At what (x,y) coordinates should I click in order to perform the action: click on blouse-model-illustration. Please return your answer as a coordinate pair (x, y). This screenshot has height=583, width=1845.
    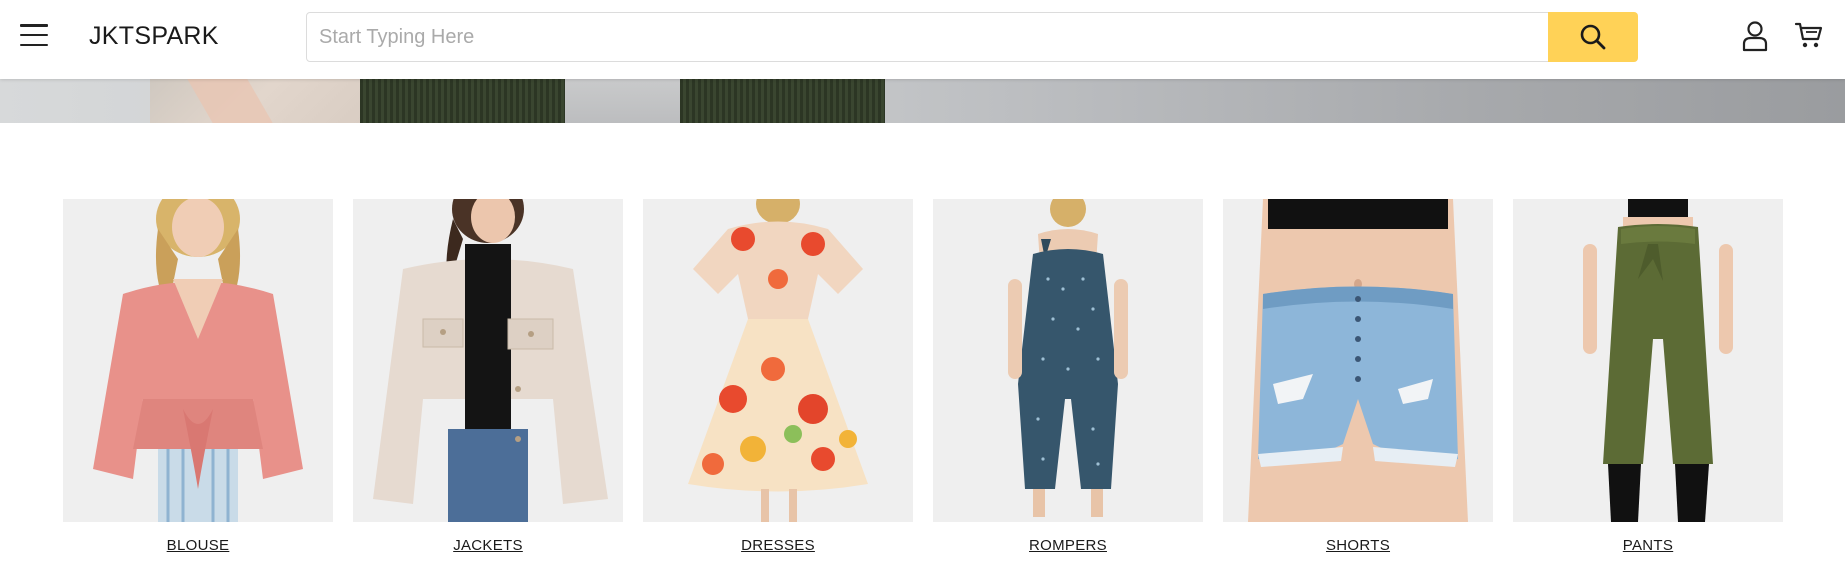
    Looking at the image, I should click on (198, 360).